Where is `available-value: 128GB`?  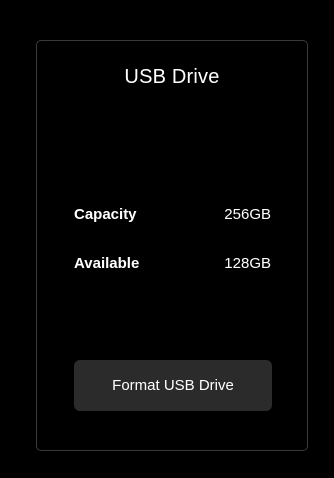
available-value: 128GB is located at coordinates (247, 263).